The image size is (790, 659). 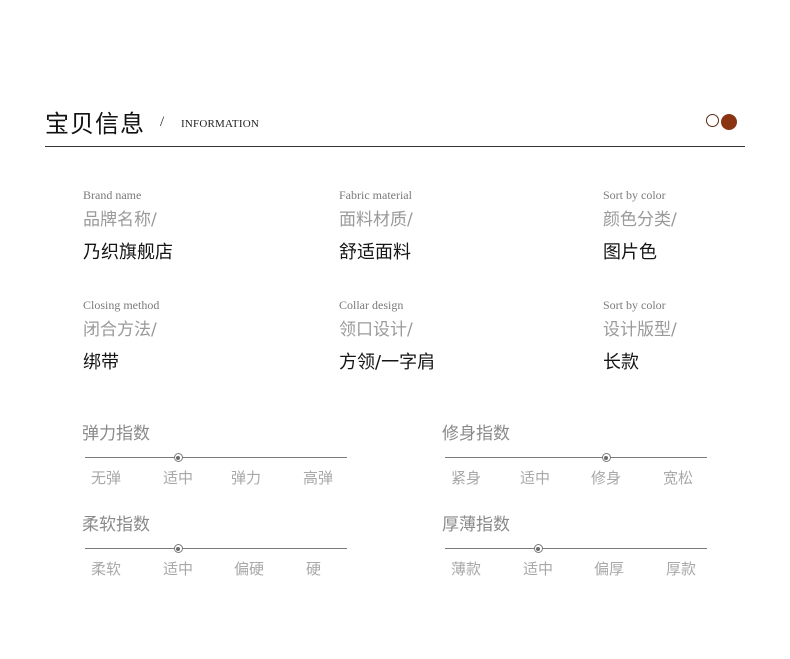 I want to click on info-value: 长款, so click(x=621, y=362).